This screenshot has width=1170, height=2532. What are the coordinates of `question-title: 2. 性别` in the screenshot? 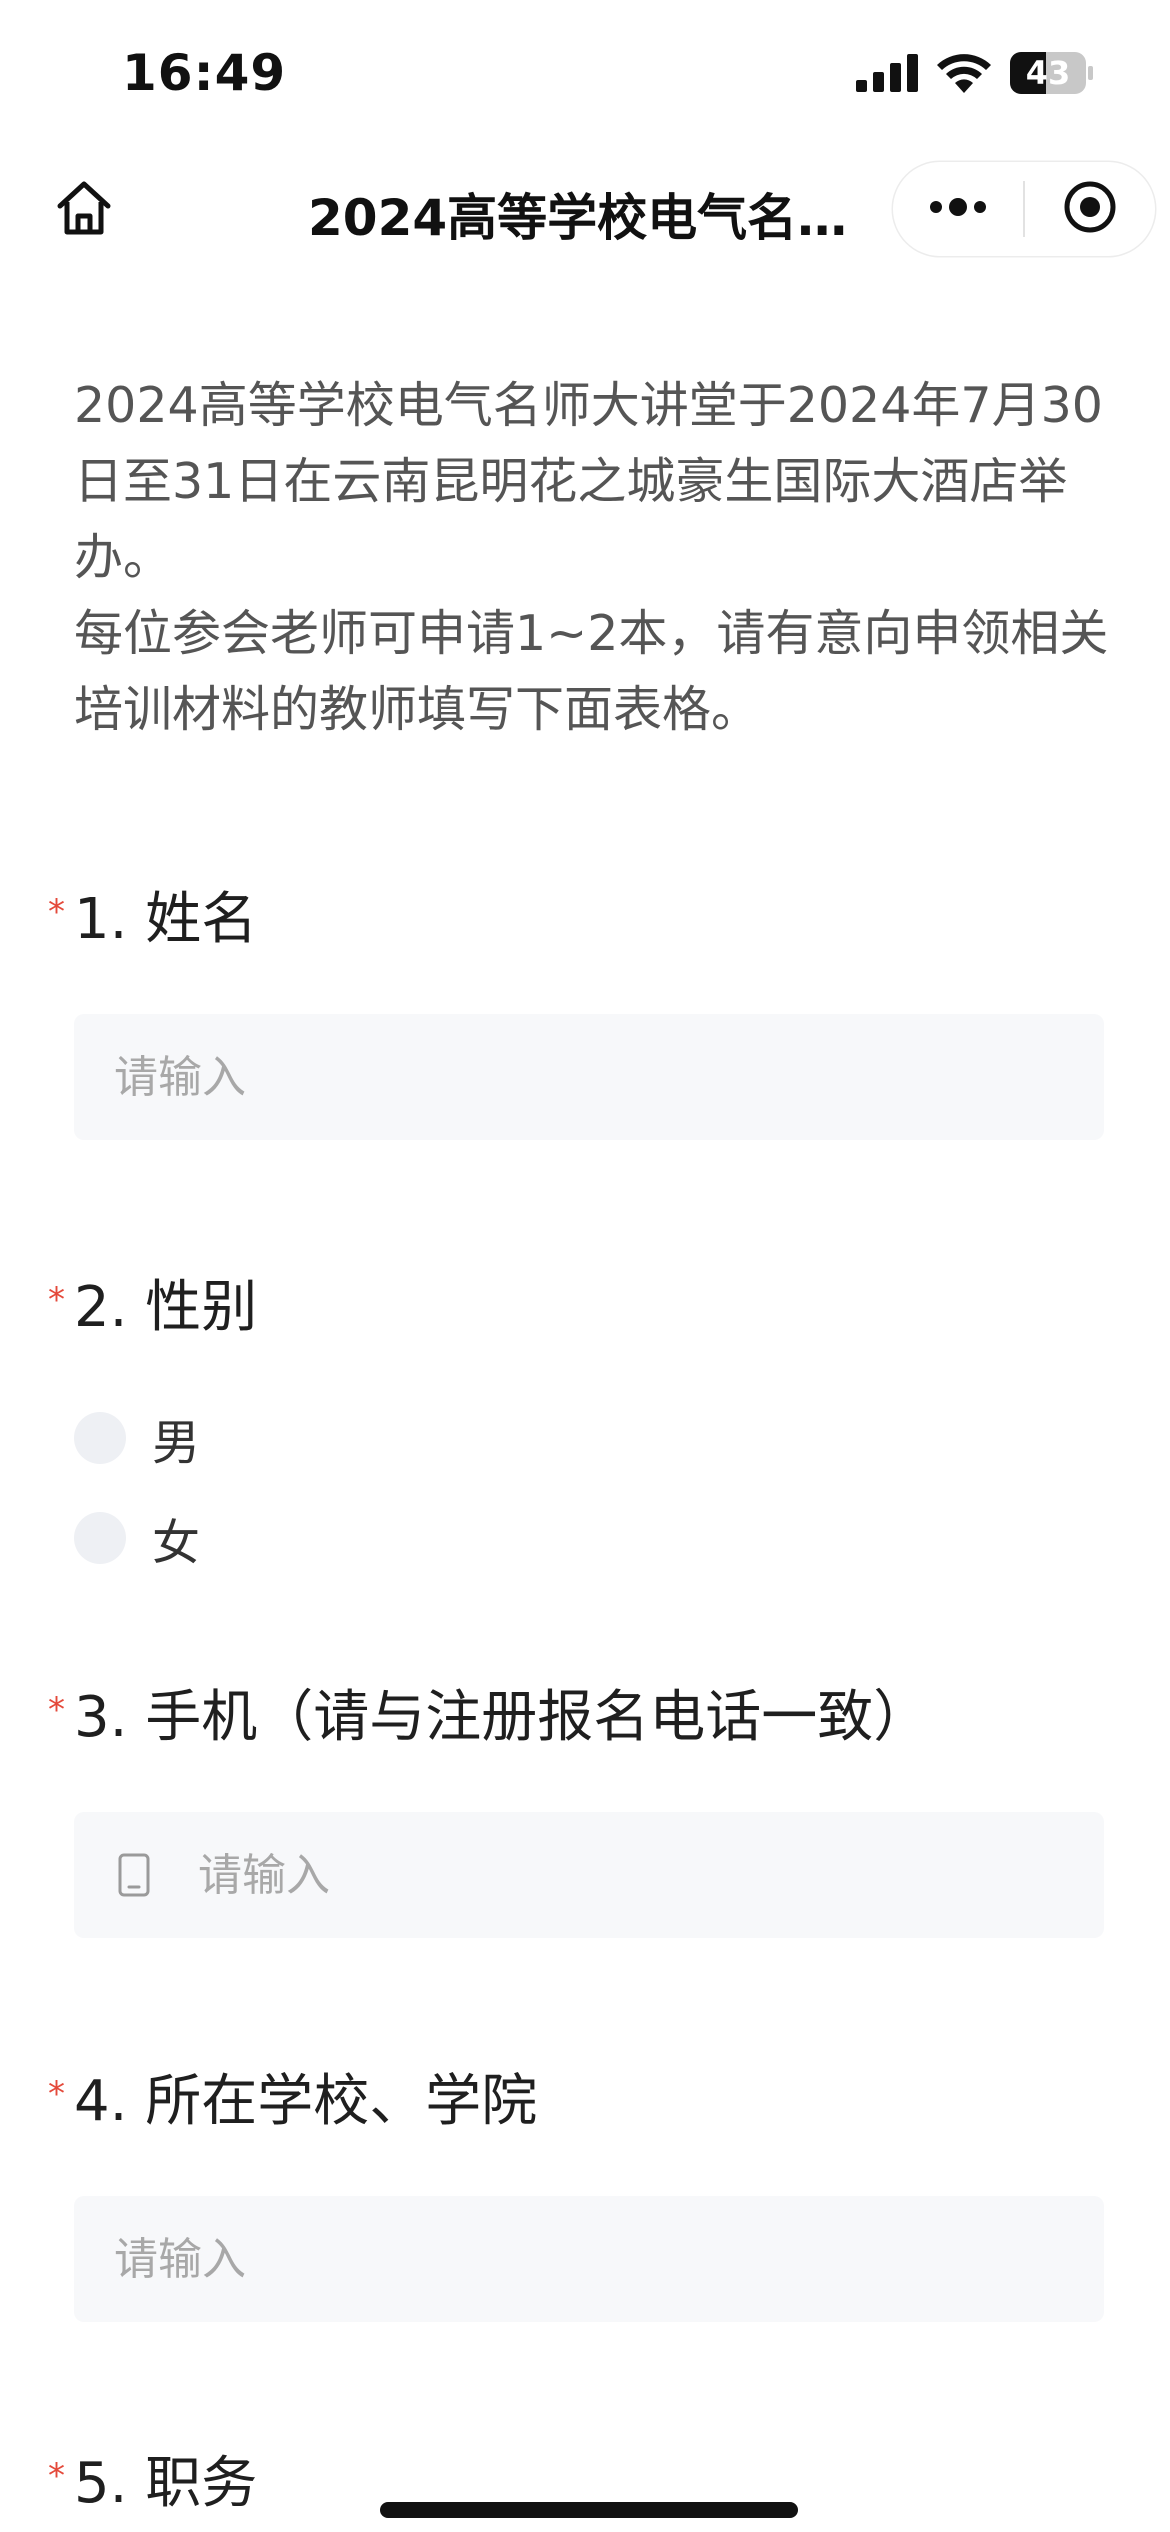 It's located at (166, 1307).